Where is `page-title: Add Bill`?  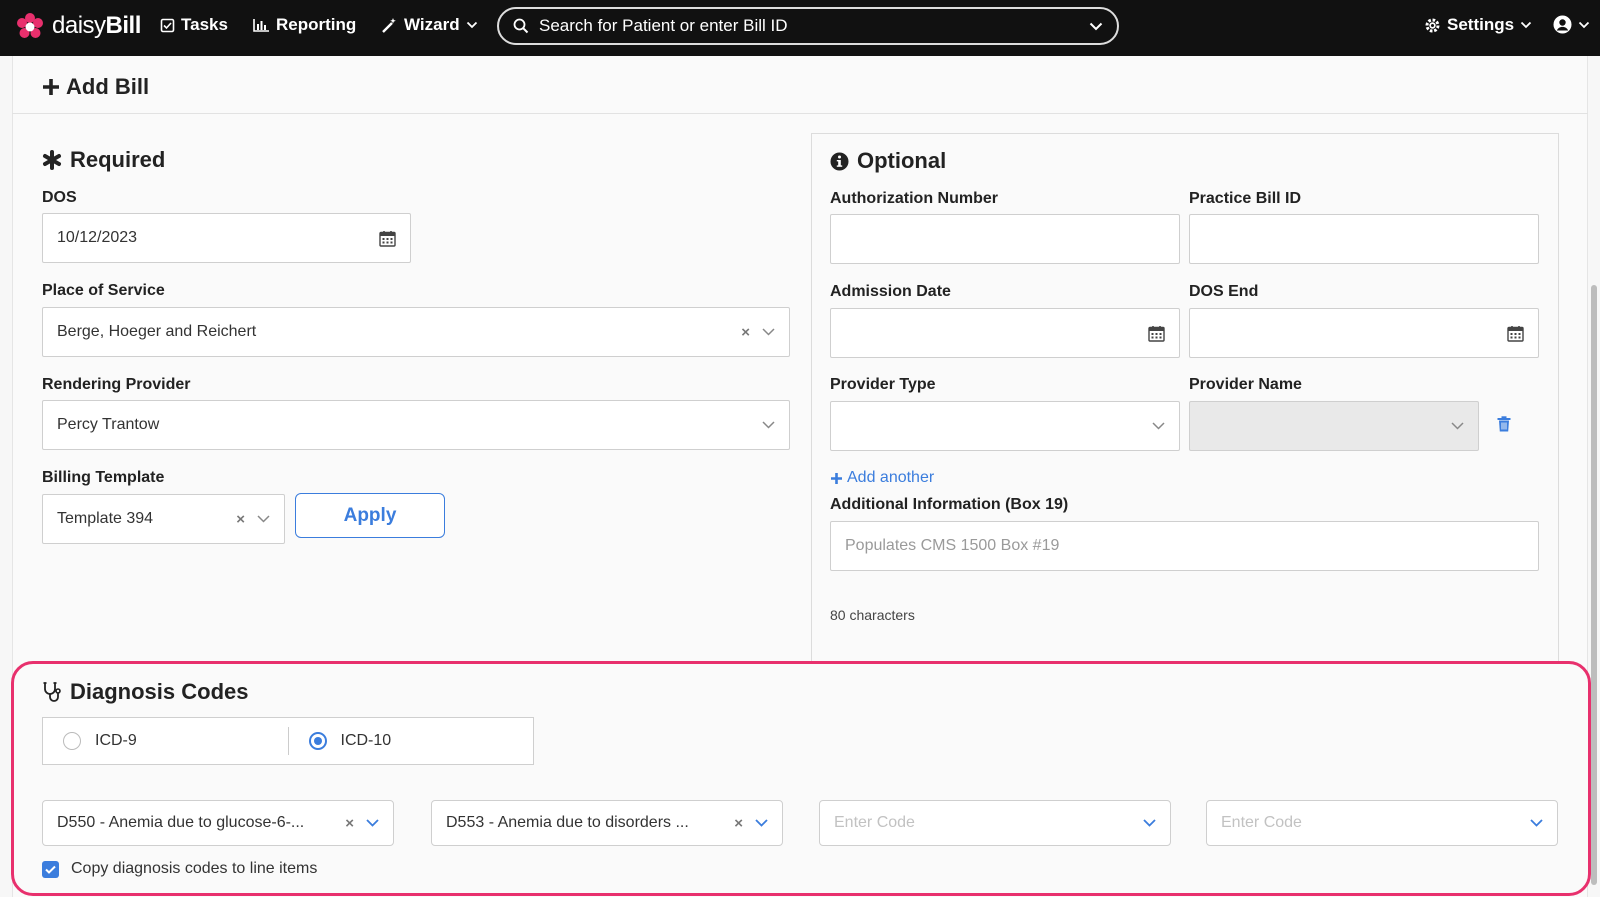
page-title: Add Bill is located at coordinates (95, 87).